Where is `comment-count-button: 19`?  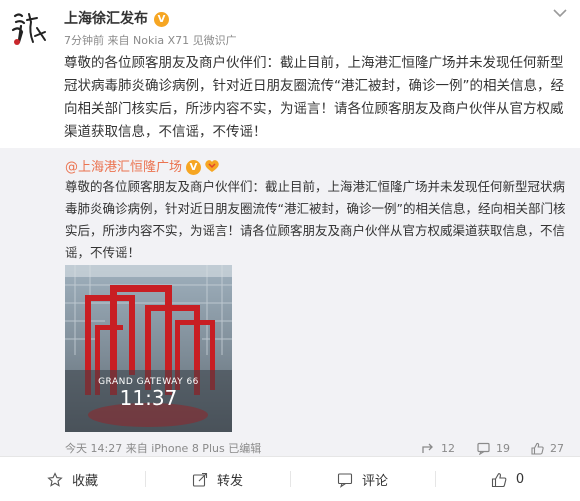 comment-count-button: 19 is located at coordinates (493, 448).